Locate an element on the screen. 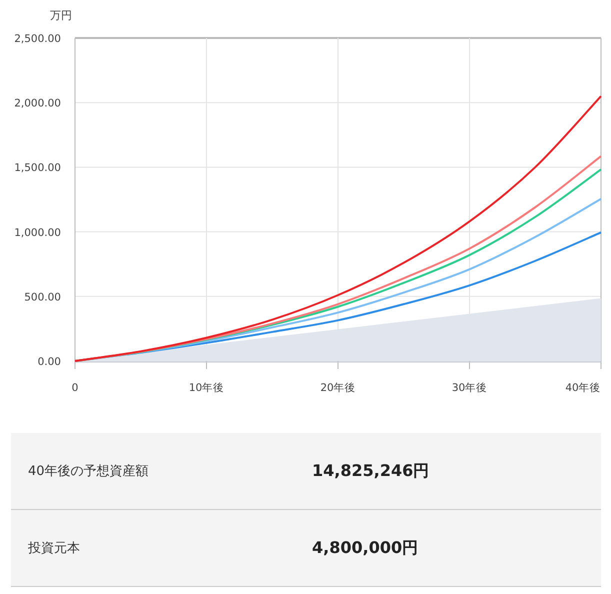 The width and height of the screenshot is (611, 594). x-tick-label: 30年後 is located at coordinates (470, 388).